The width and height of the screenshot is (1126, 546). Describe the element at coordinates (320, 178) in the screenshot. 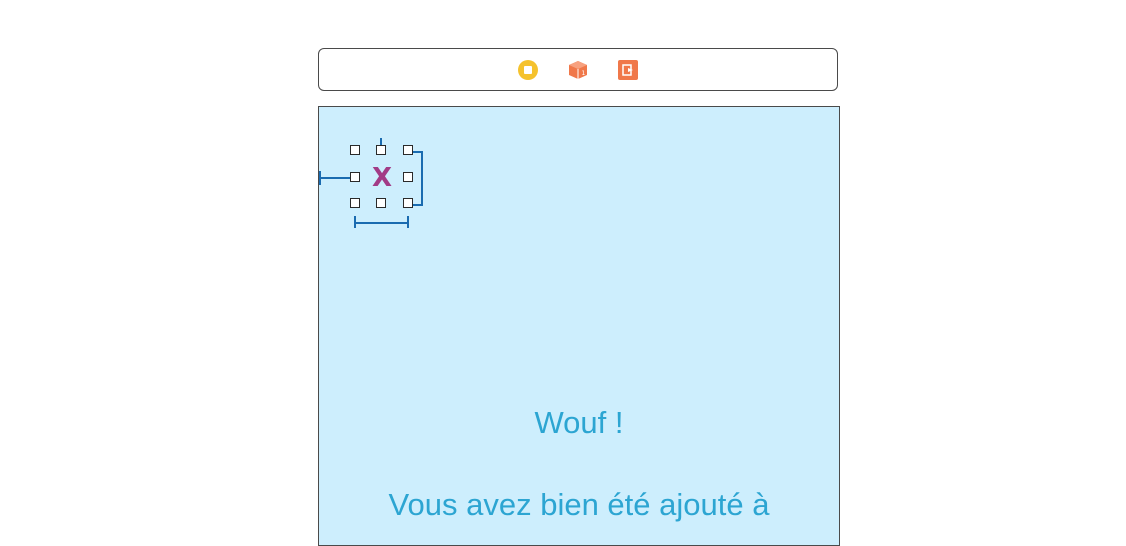

I see `leading-constraint-cap` at that location.